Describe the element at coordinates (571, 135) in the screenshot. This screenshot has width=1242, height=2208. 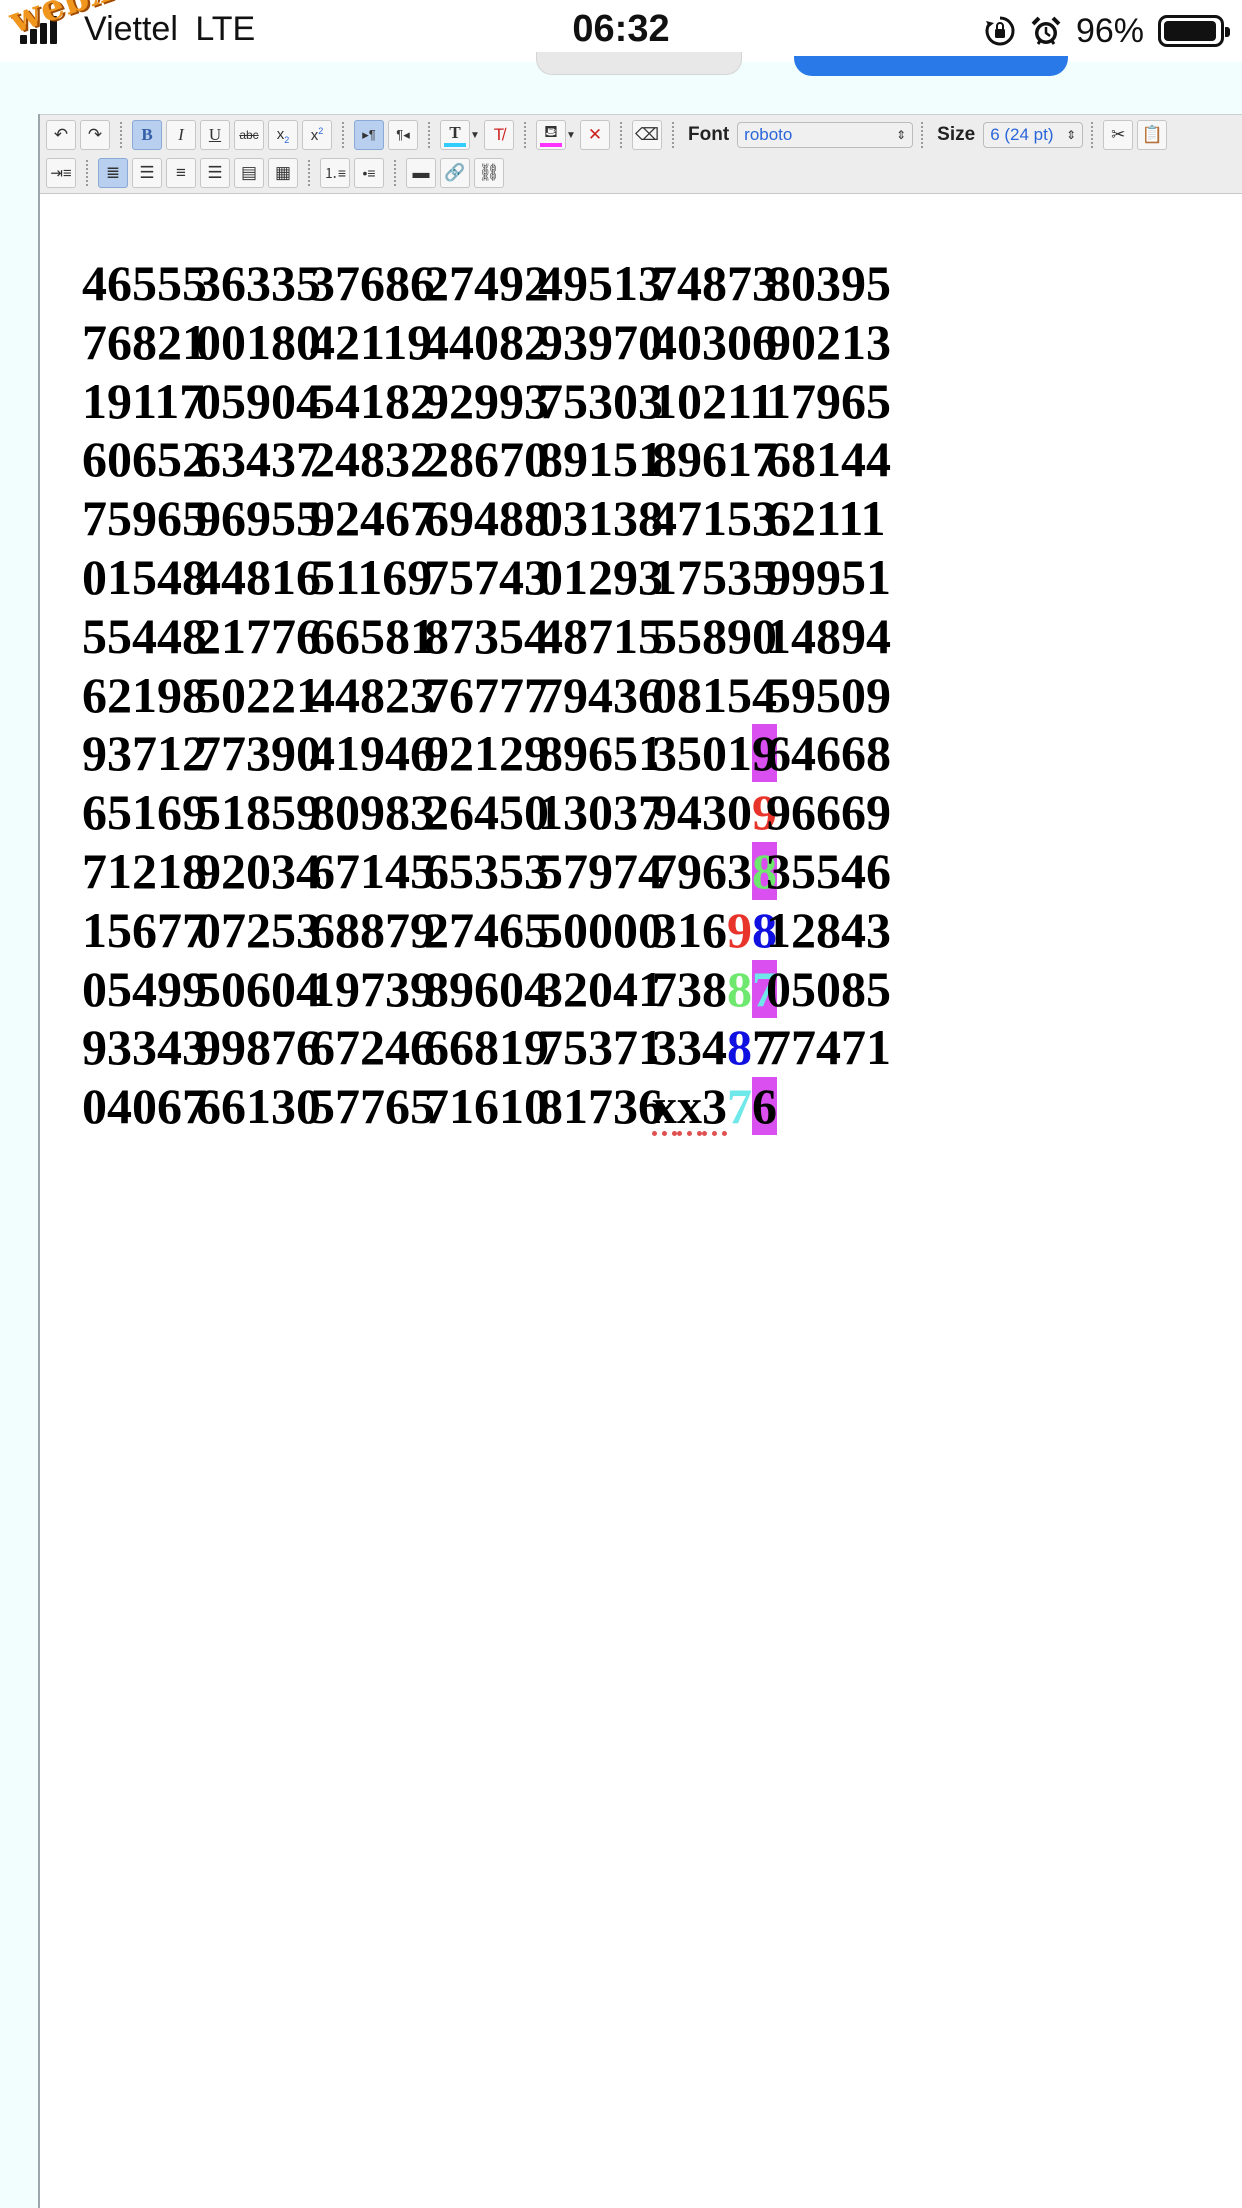
I see `highlight-color-dropdown: ▼` at that location.